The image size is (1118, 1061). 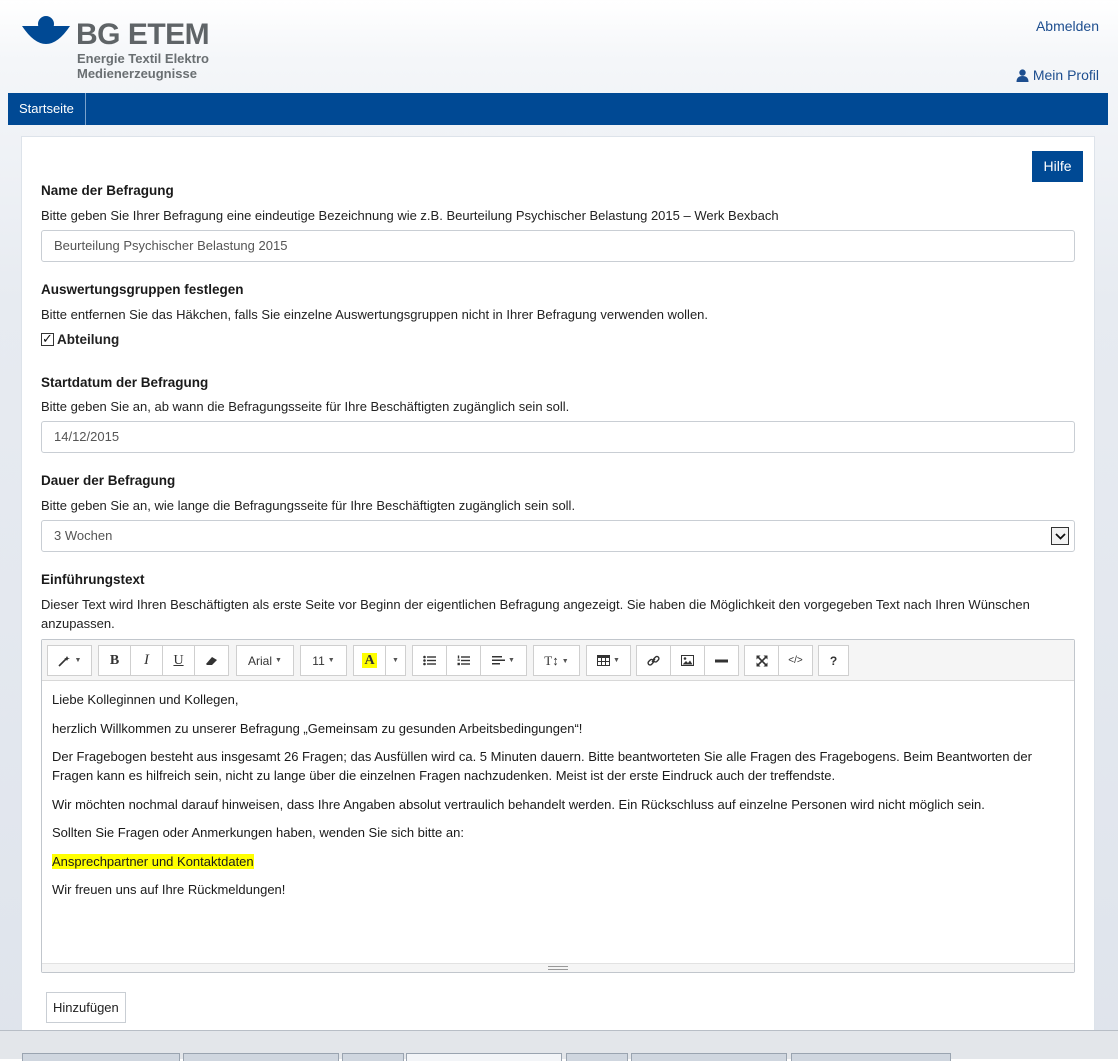 I want to click on code-view-button: </>, so click(x=795, y=660).